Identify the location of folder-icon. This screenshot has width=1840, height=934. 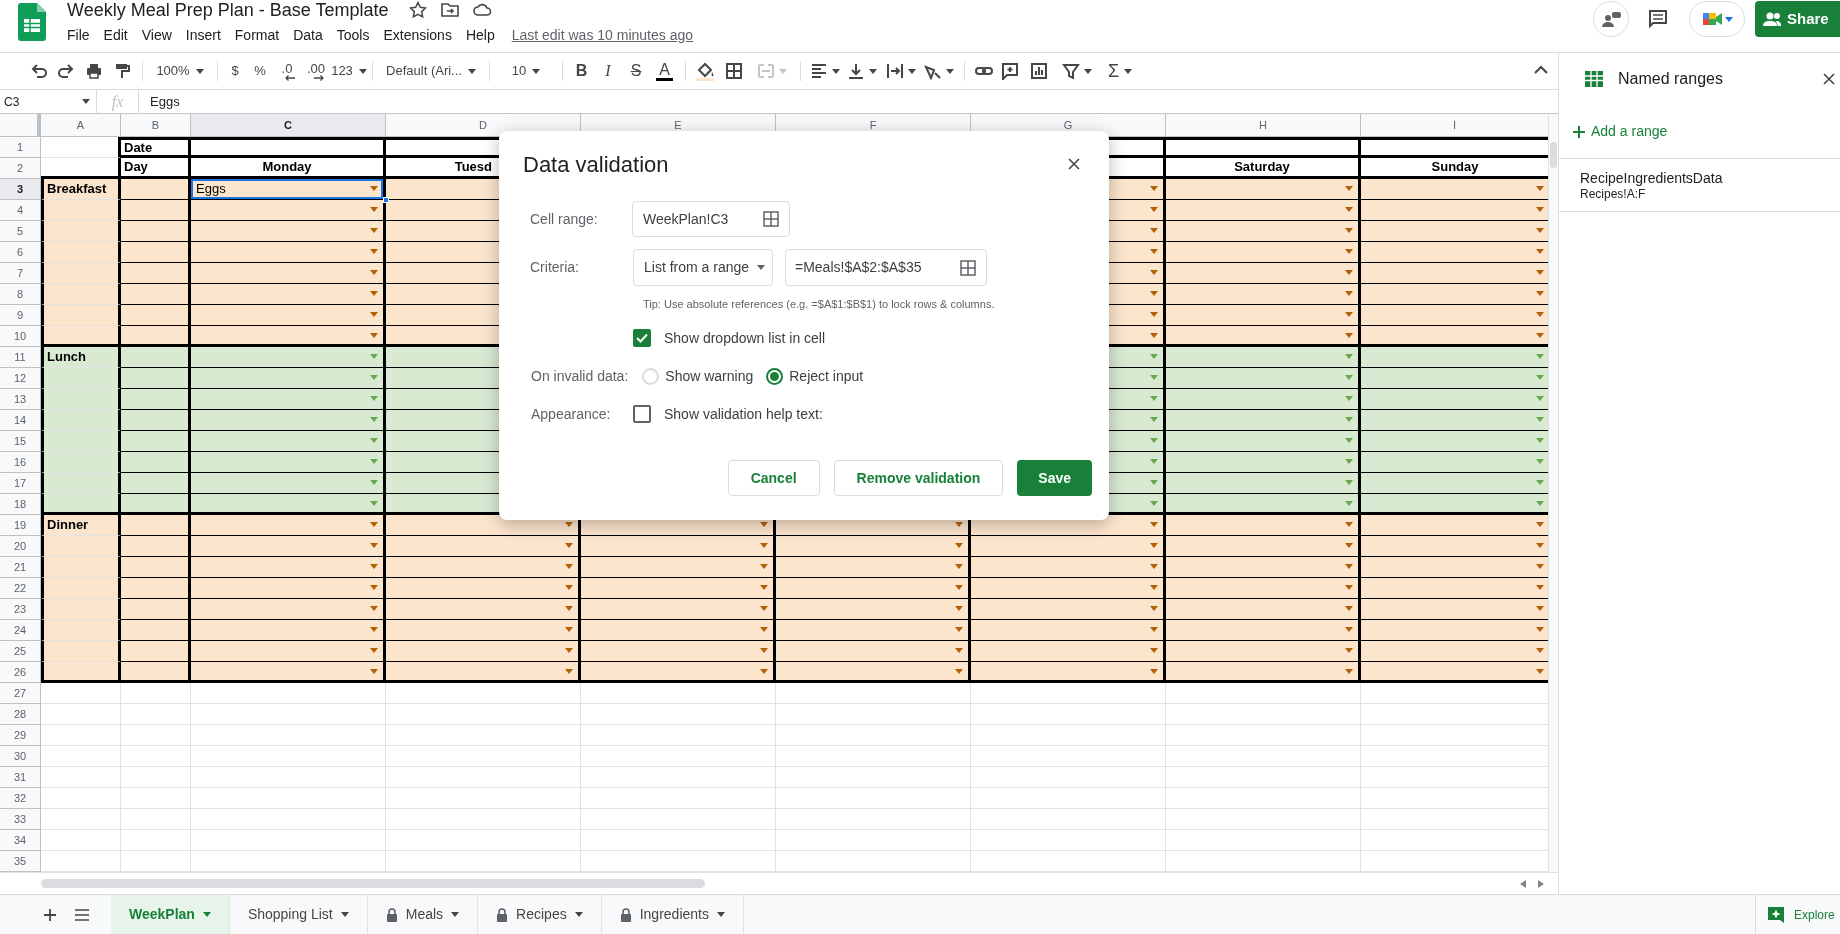
(449, 10).